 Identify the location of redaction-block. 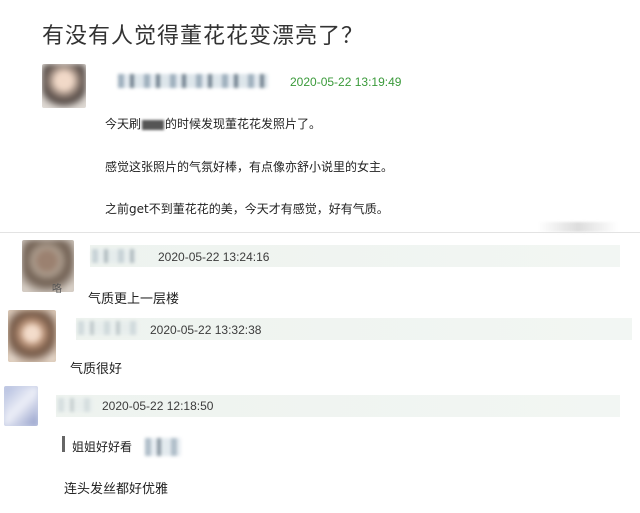
(153, 124).